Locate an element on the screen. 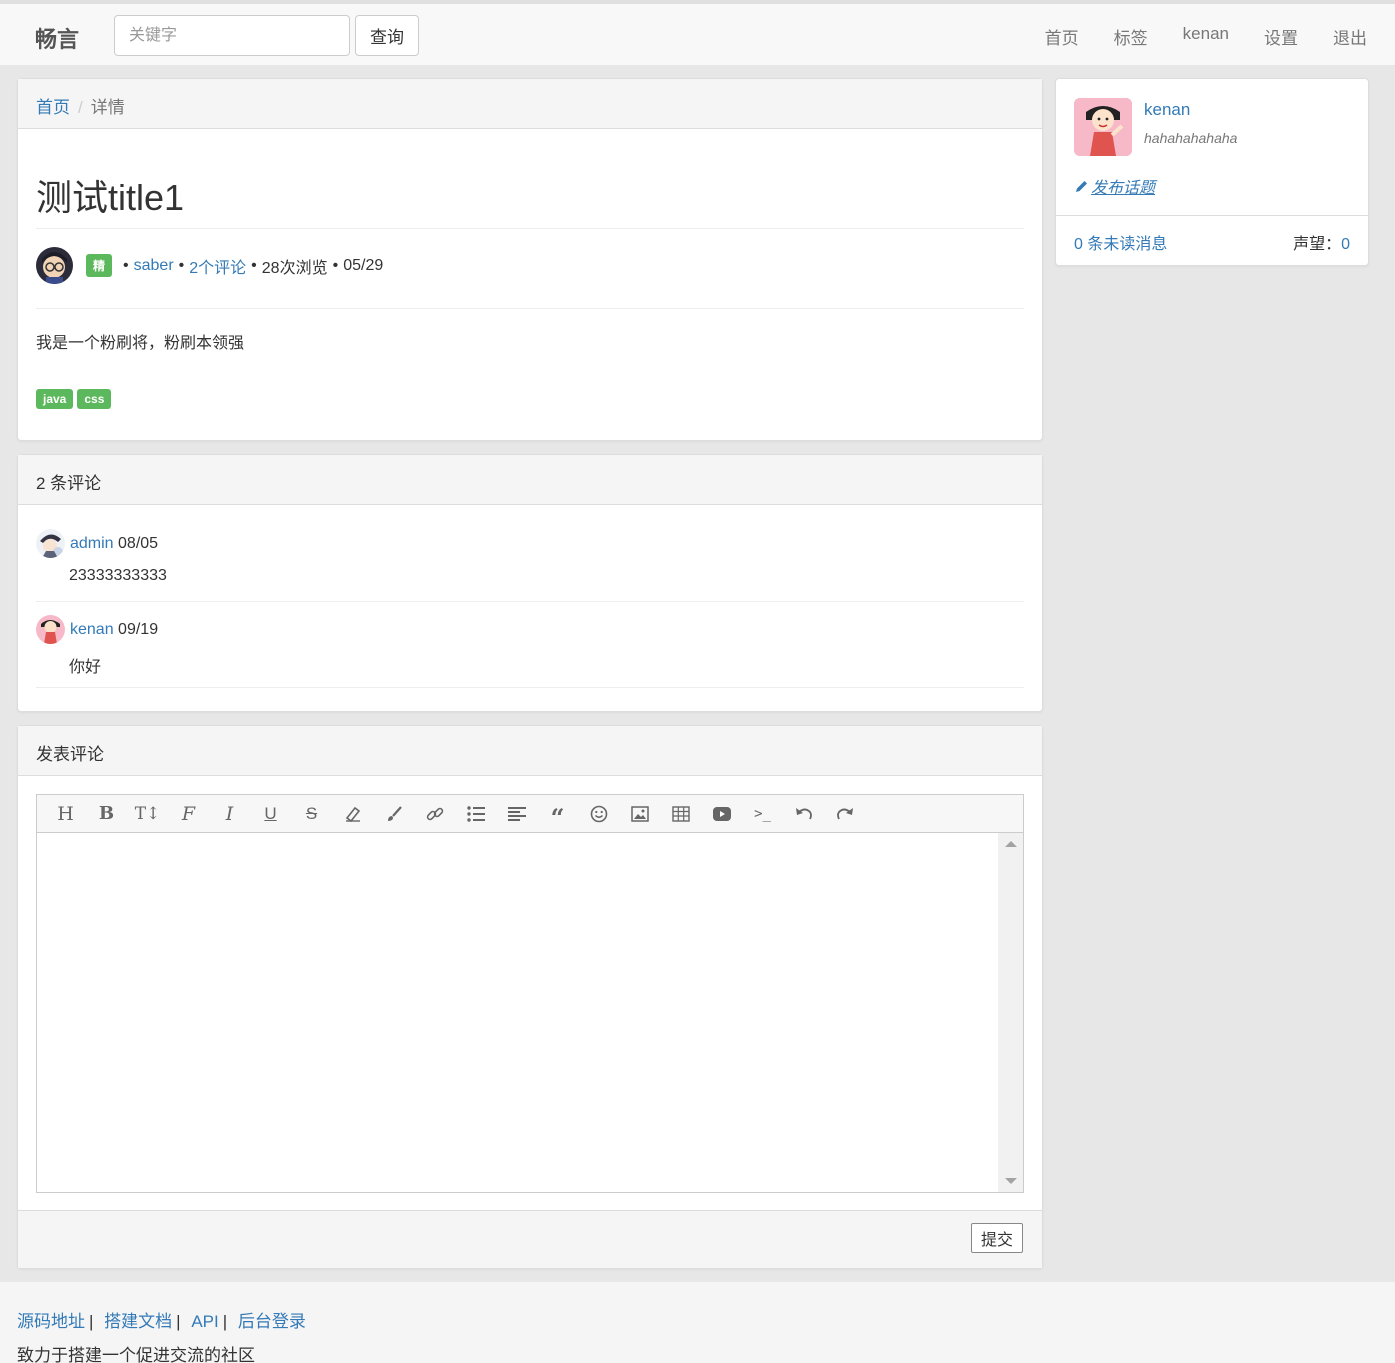 The height and width of the screenshot is (1363, 1395). author-link: saber is located at coordinates (154, 266).